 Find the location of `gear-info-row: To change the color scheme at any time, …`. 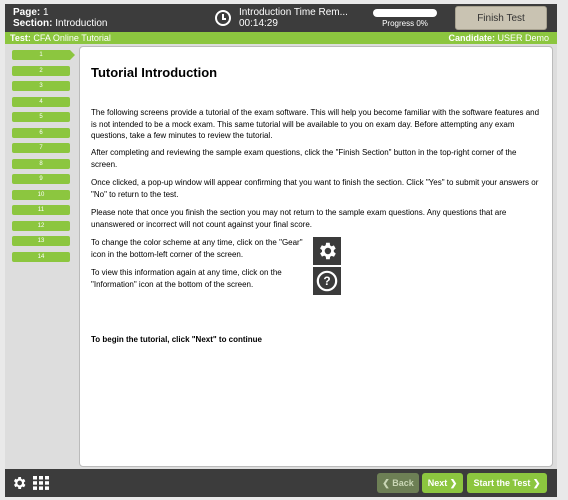

gear-info-row: To change the color scheme at any time, … is located at coordinates (256, 251).